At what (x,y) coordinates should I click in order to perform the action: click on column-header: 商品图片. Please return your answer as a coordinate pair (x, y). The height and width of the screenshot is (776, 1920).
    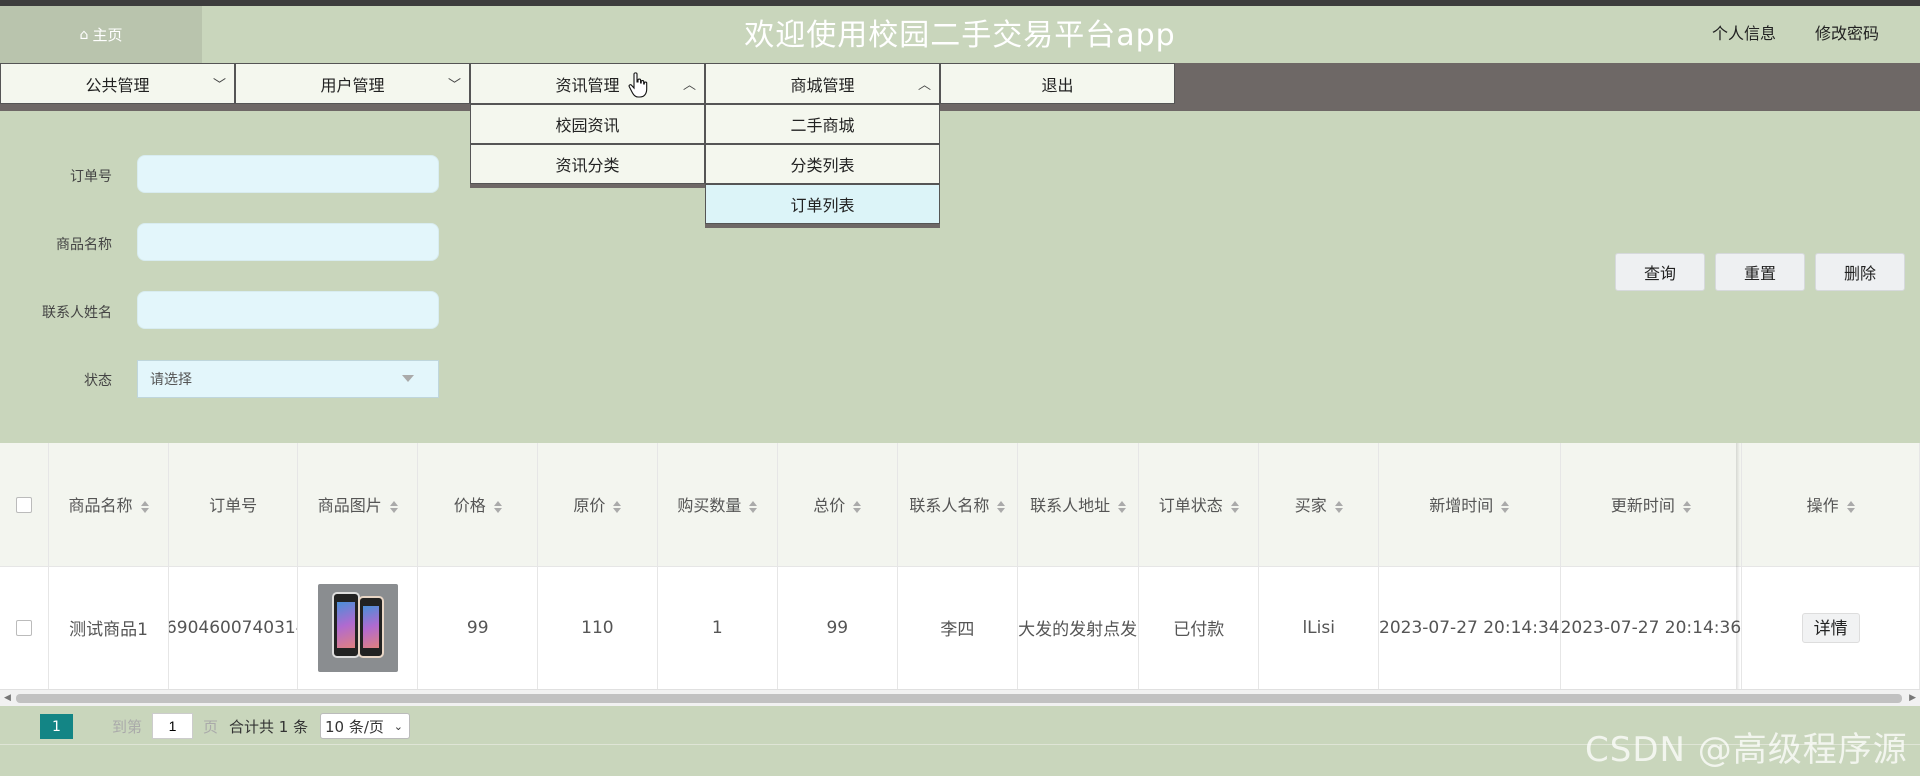
    Looking at the image, I should click on (358, 505).